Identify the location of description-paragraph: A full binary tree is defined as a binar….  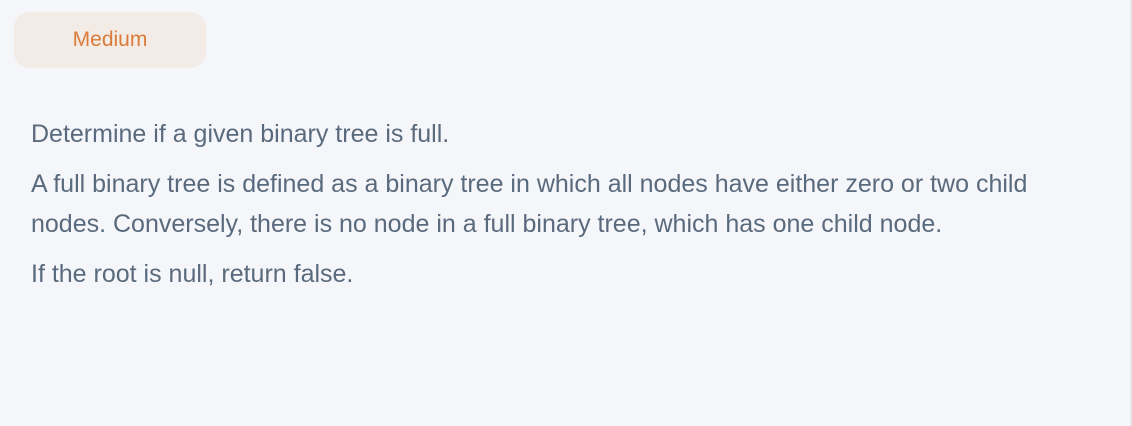
(529, 204).